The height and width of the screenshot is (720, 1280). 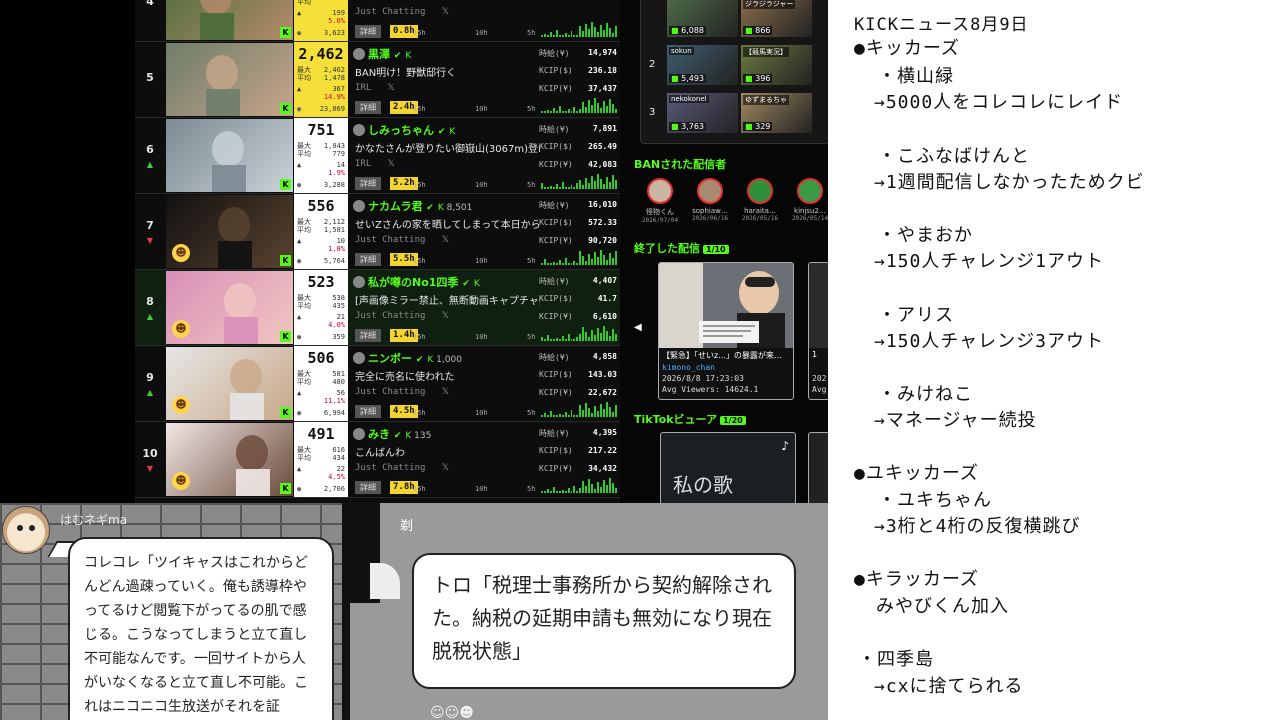 What do you see at coordinates (321, 33) in the screenshot?
I see `total-count: ● 3,623` at bounding box center [321, 33].